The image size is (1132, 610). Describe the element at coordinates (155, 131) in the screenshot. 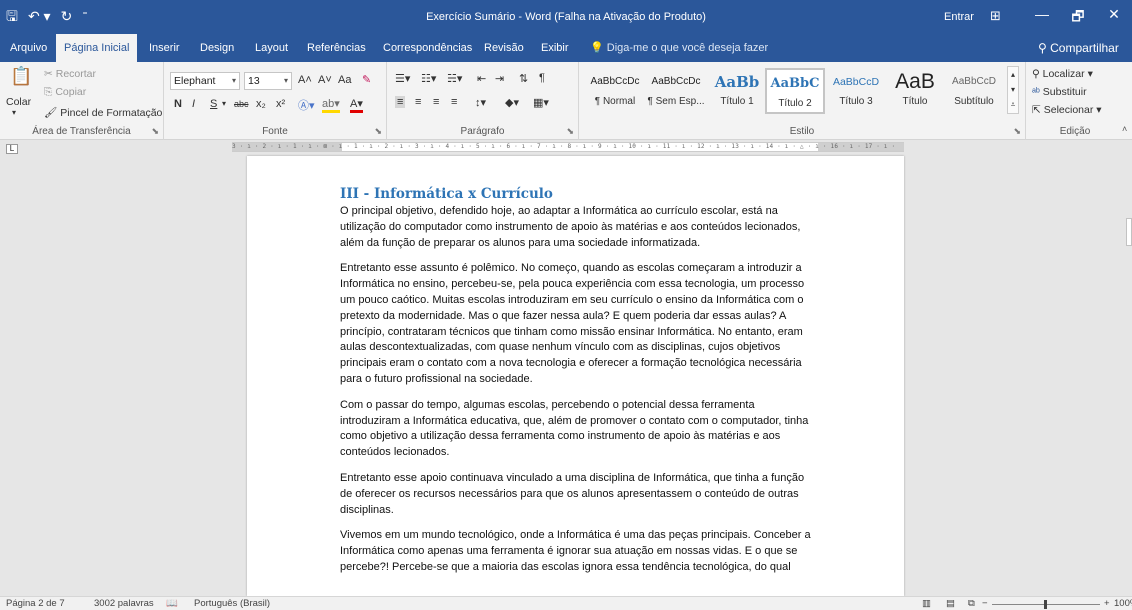

I see `clipboard-launcher-icon: ⬊` at that location.